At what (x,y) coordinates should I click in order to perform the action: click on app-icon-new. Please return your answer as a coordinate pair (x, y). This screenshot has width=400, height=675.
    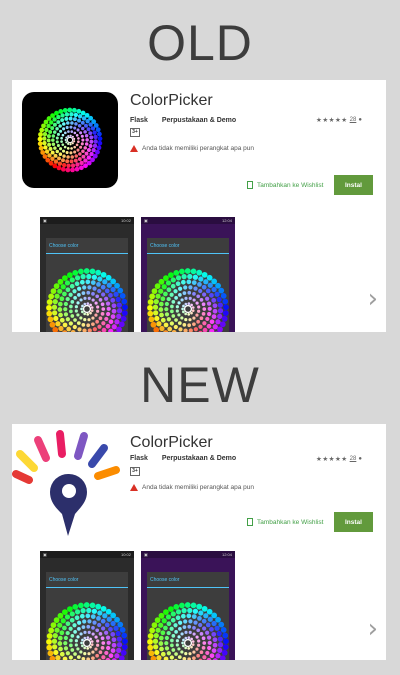
    Looking at the image, I should click on (70, 483).